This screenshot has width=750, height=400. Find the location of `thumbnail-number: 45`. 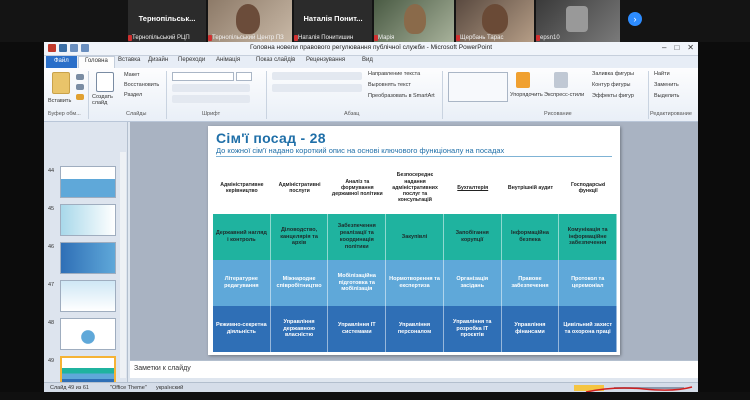

thumbnail-number: 45 is located at coordinates (51, 209).